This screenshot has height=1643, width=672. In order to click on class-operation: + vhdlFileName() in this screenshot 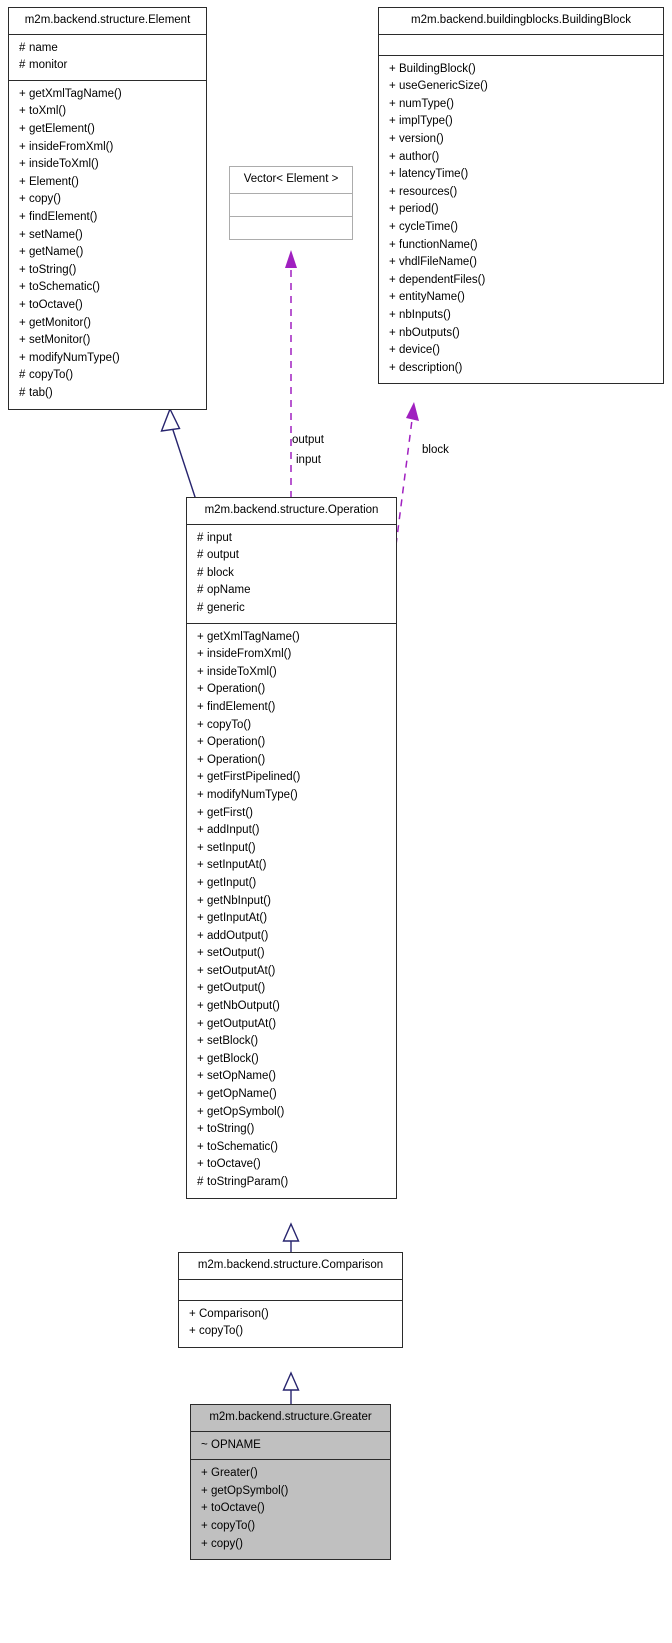, I will do `click(521, 263)`.